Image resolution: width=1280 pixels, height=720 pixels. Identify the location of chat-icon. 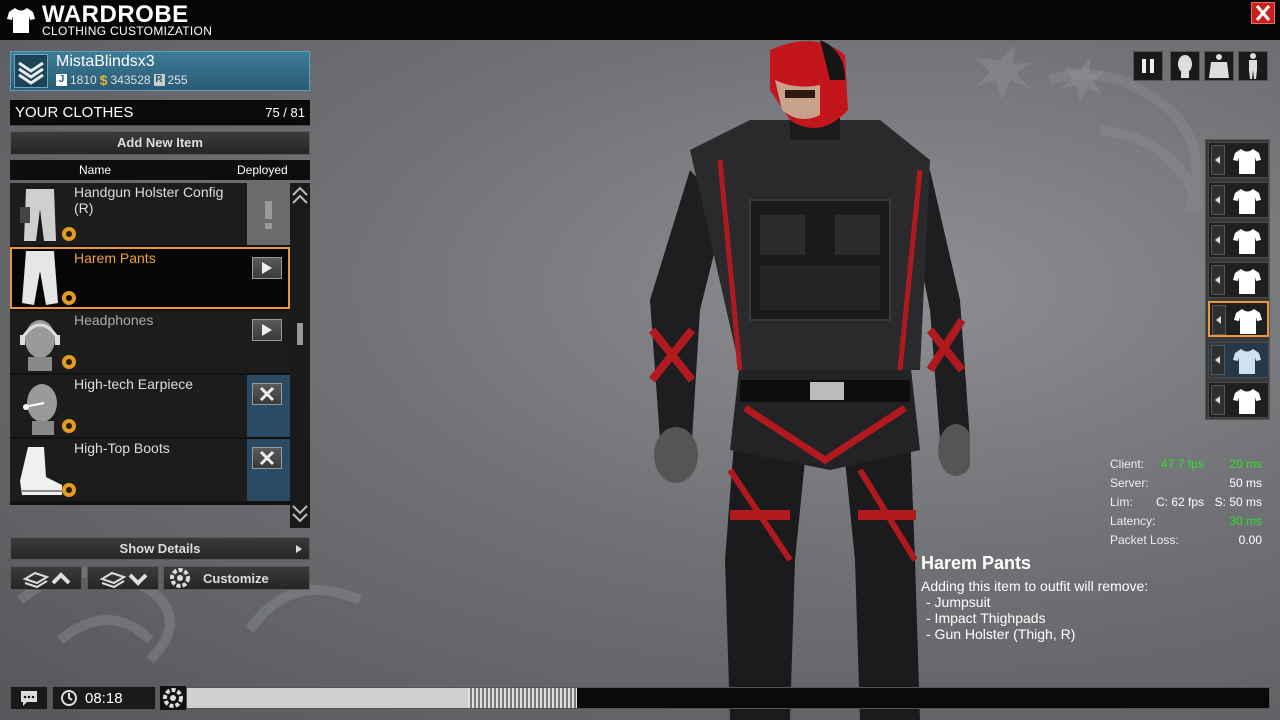
(29, 698).